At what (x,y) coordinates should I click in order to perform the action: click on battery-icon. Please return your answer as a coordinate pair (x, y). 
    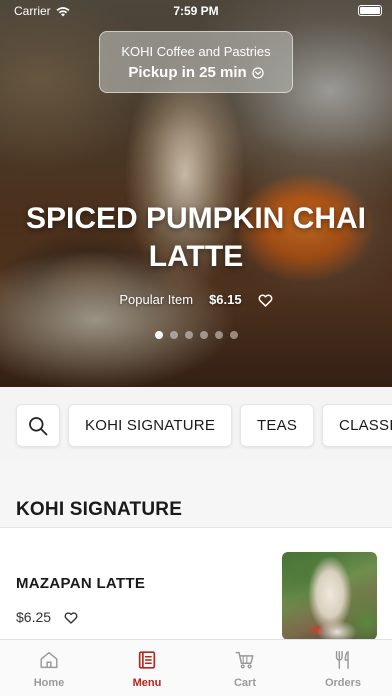
    Looking at the image, I should click on (370, 10).